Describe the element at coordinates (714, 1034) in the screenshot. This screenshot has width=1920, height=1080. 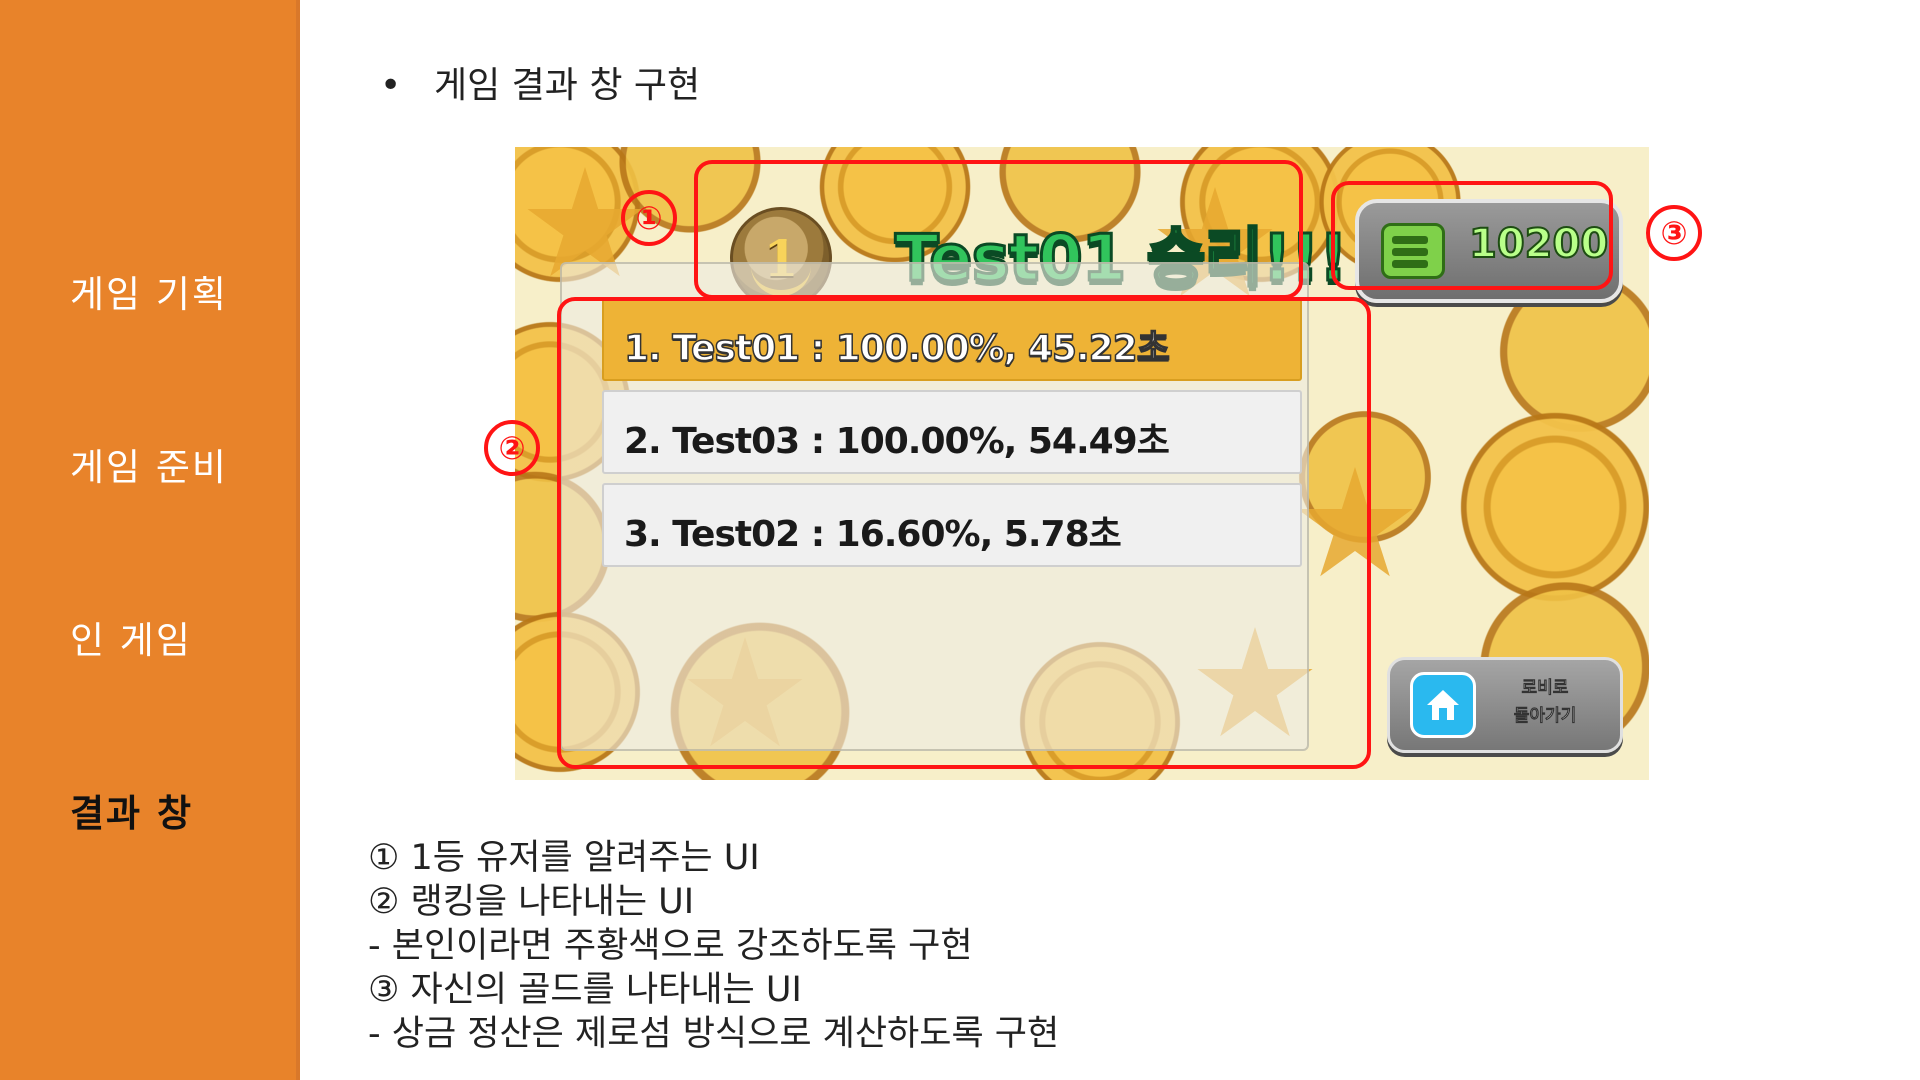
I see `description-line: - 상금 정산은 제로섬 방식으로 계산하도록 구현` at that location.